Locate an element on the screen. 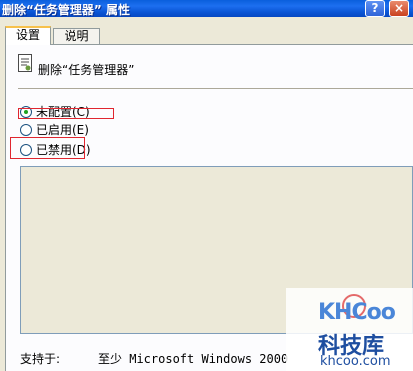  tab-explain: 说明 is located at coordinates (76, 36).